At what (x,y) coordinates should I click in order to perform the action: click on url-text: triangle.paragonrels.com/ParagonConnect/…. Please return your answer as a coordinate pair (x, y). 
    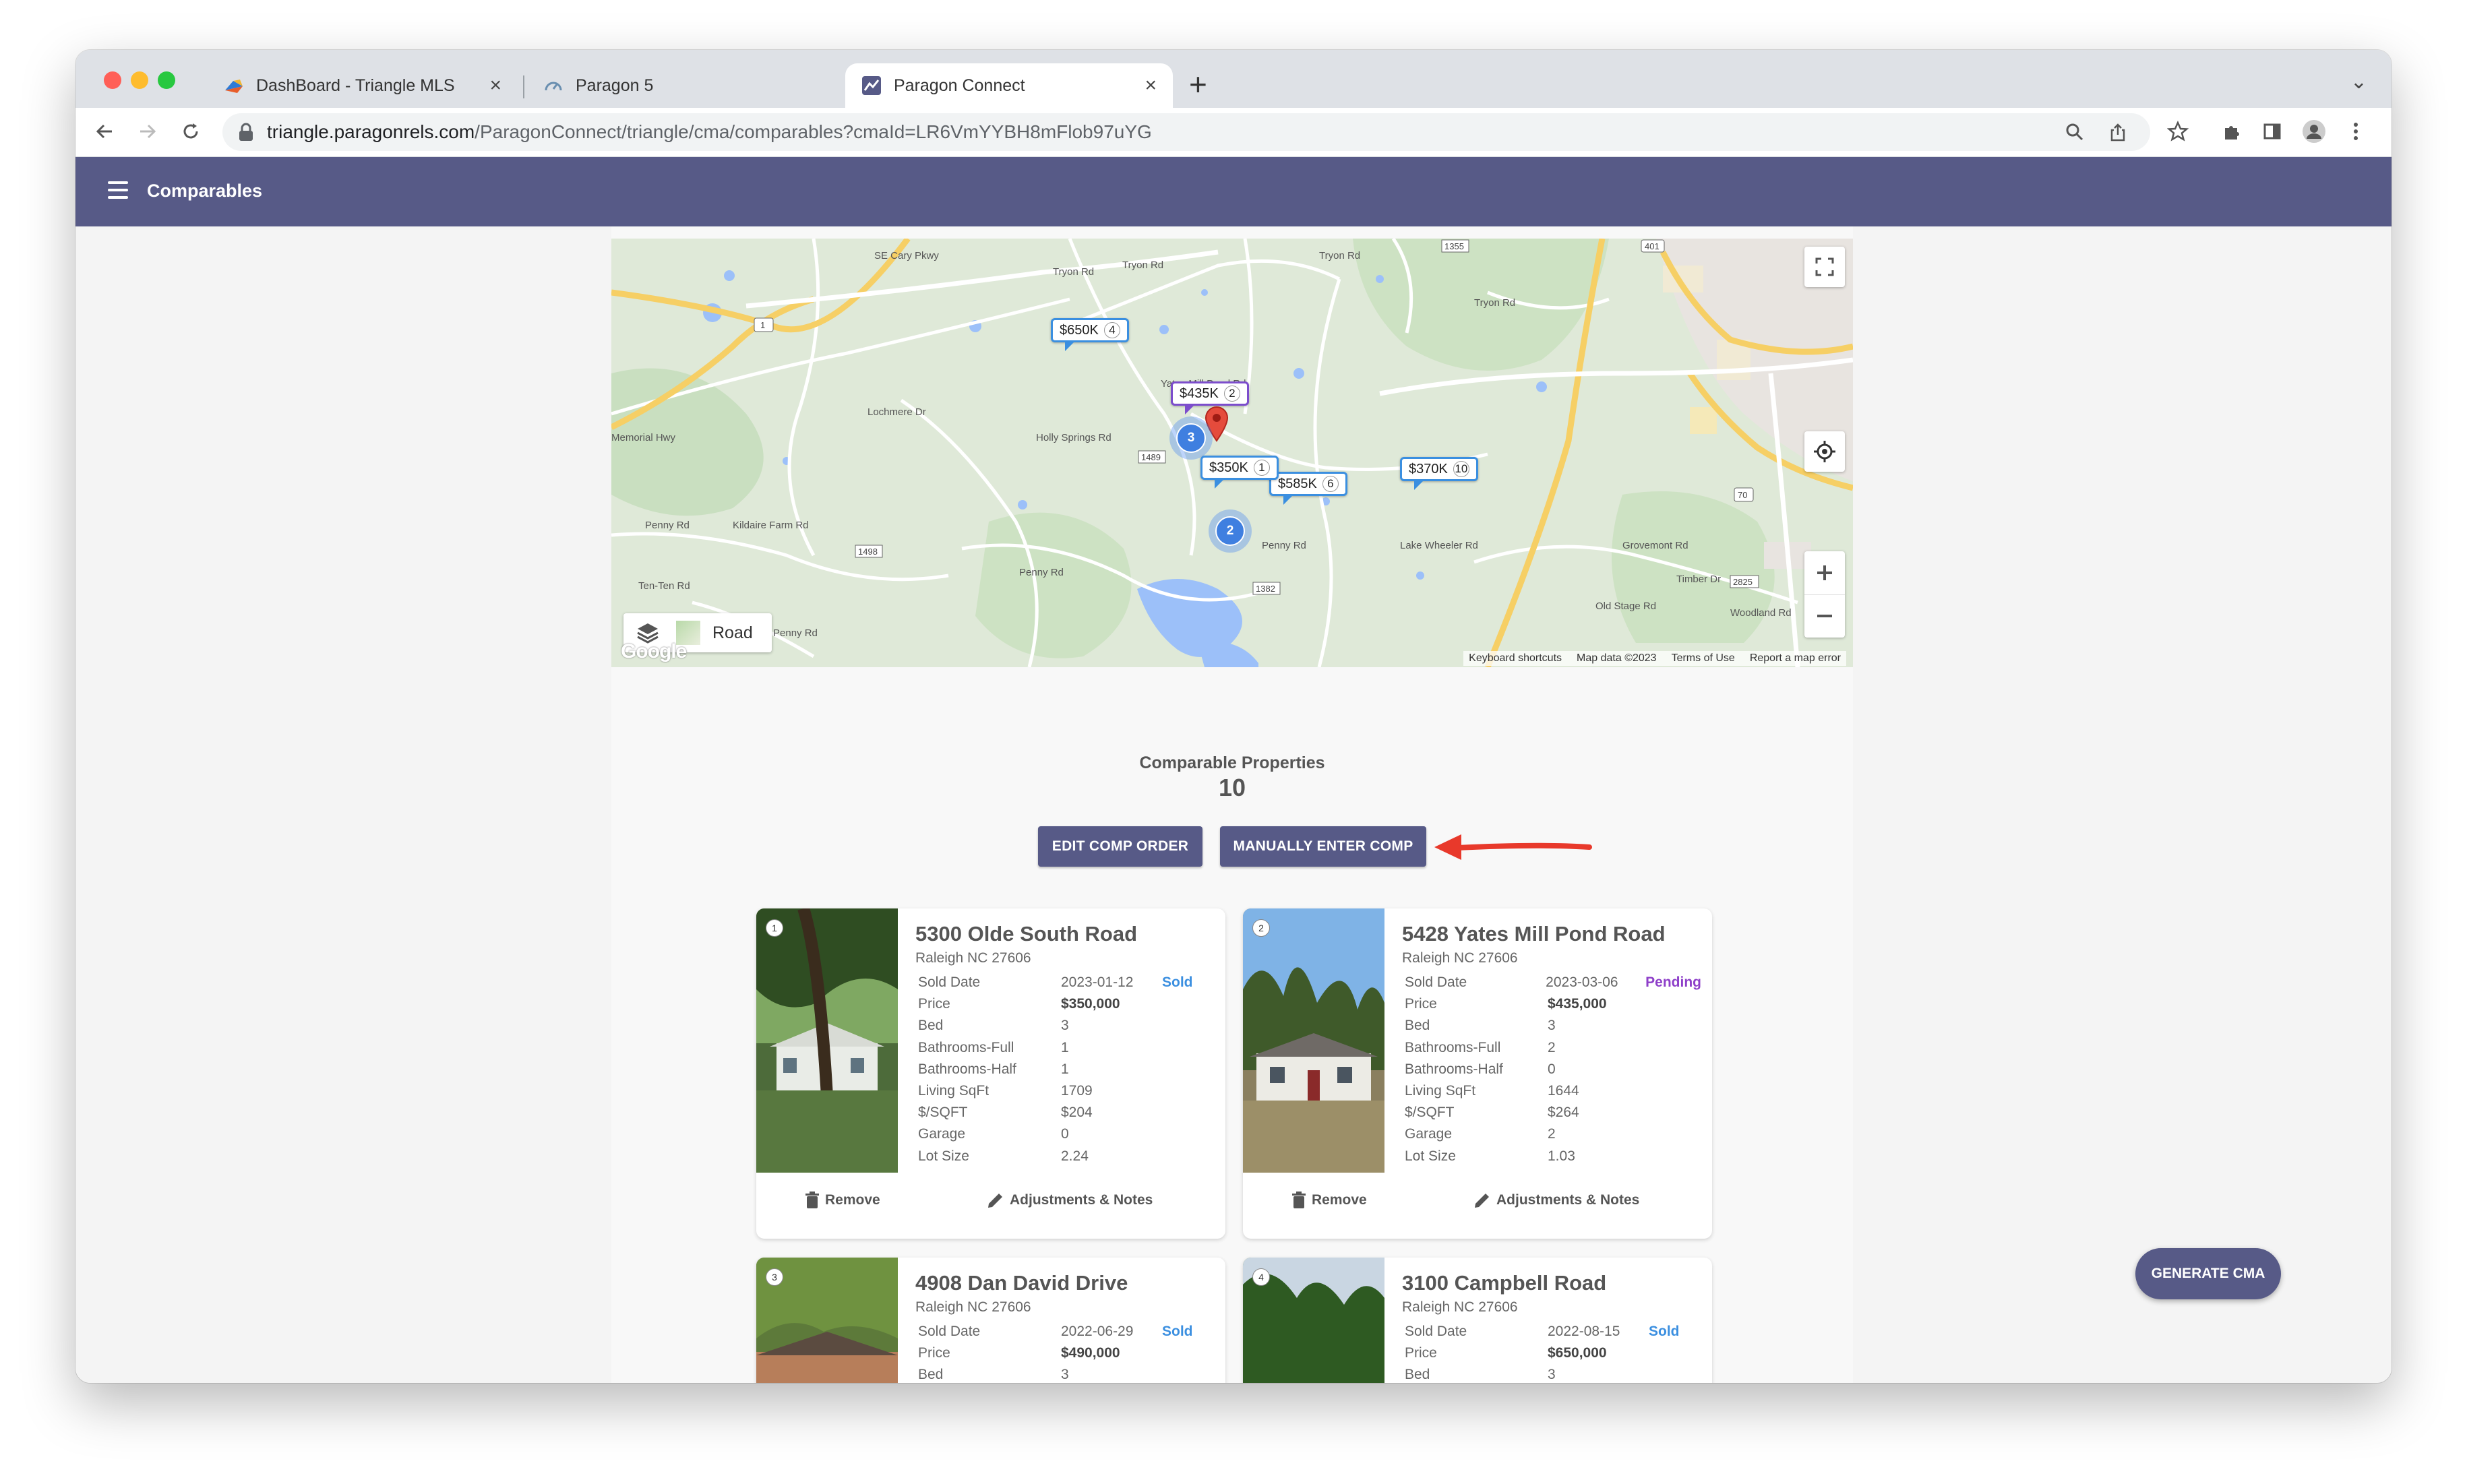
    Looking at the image, I should click on (709, 132).